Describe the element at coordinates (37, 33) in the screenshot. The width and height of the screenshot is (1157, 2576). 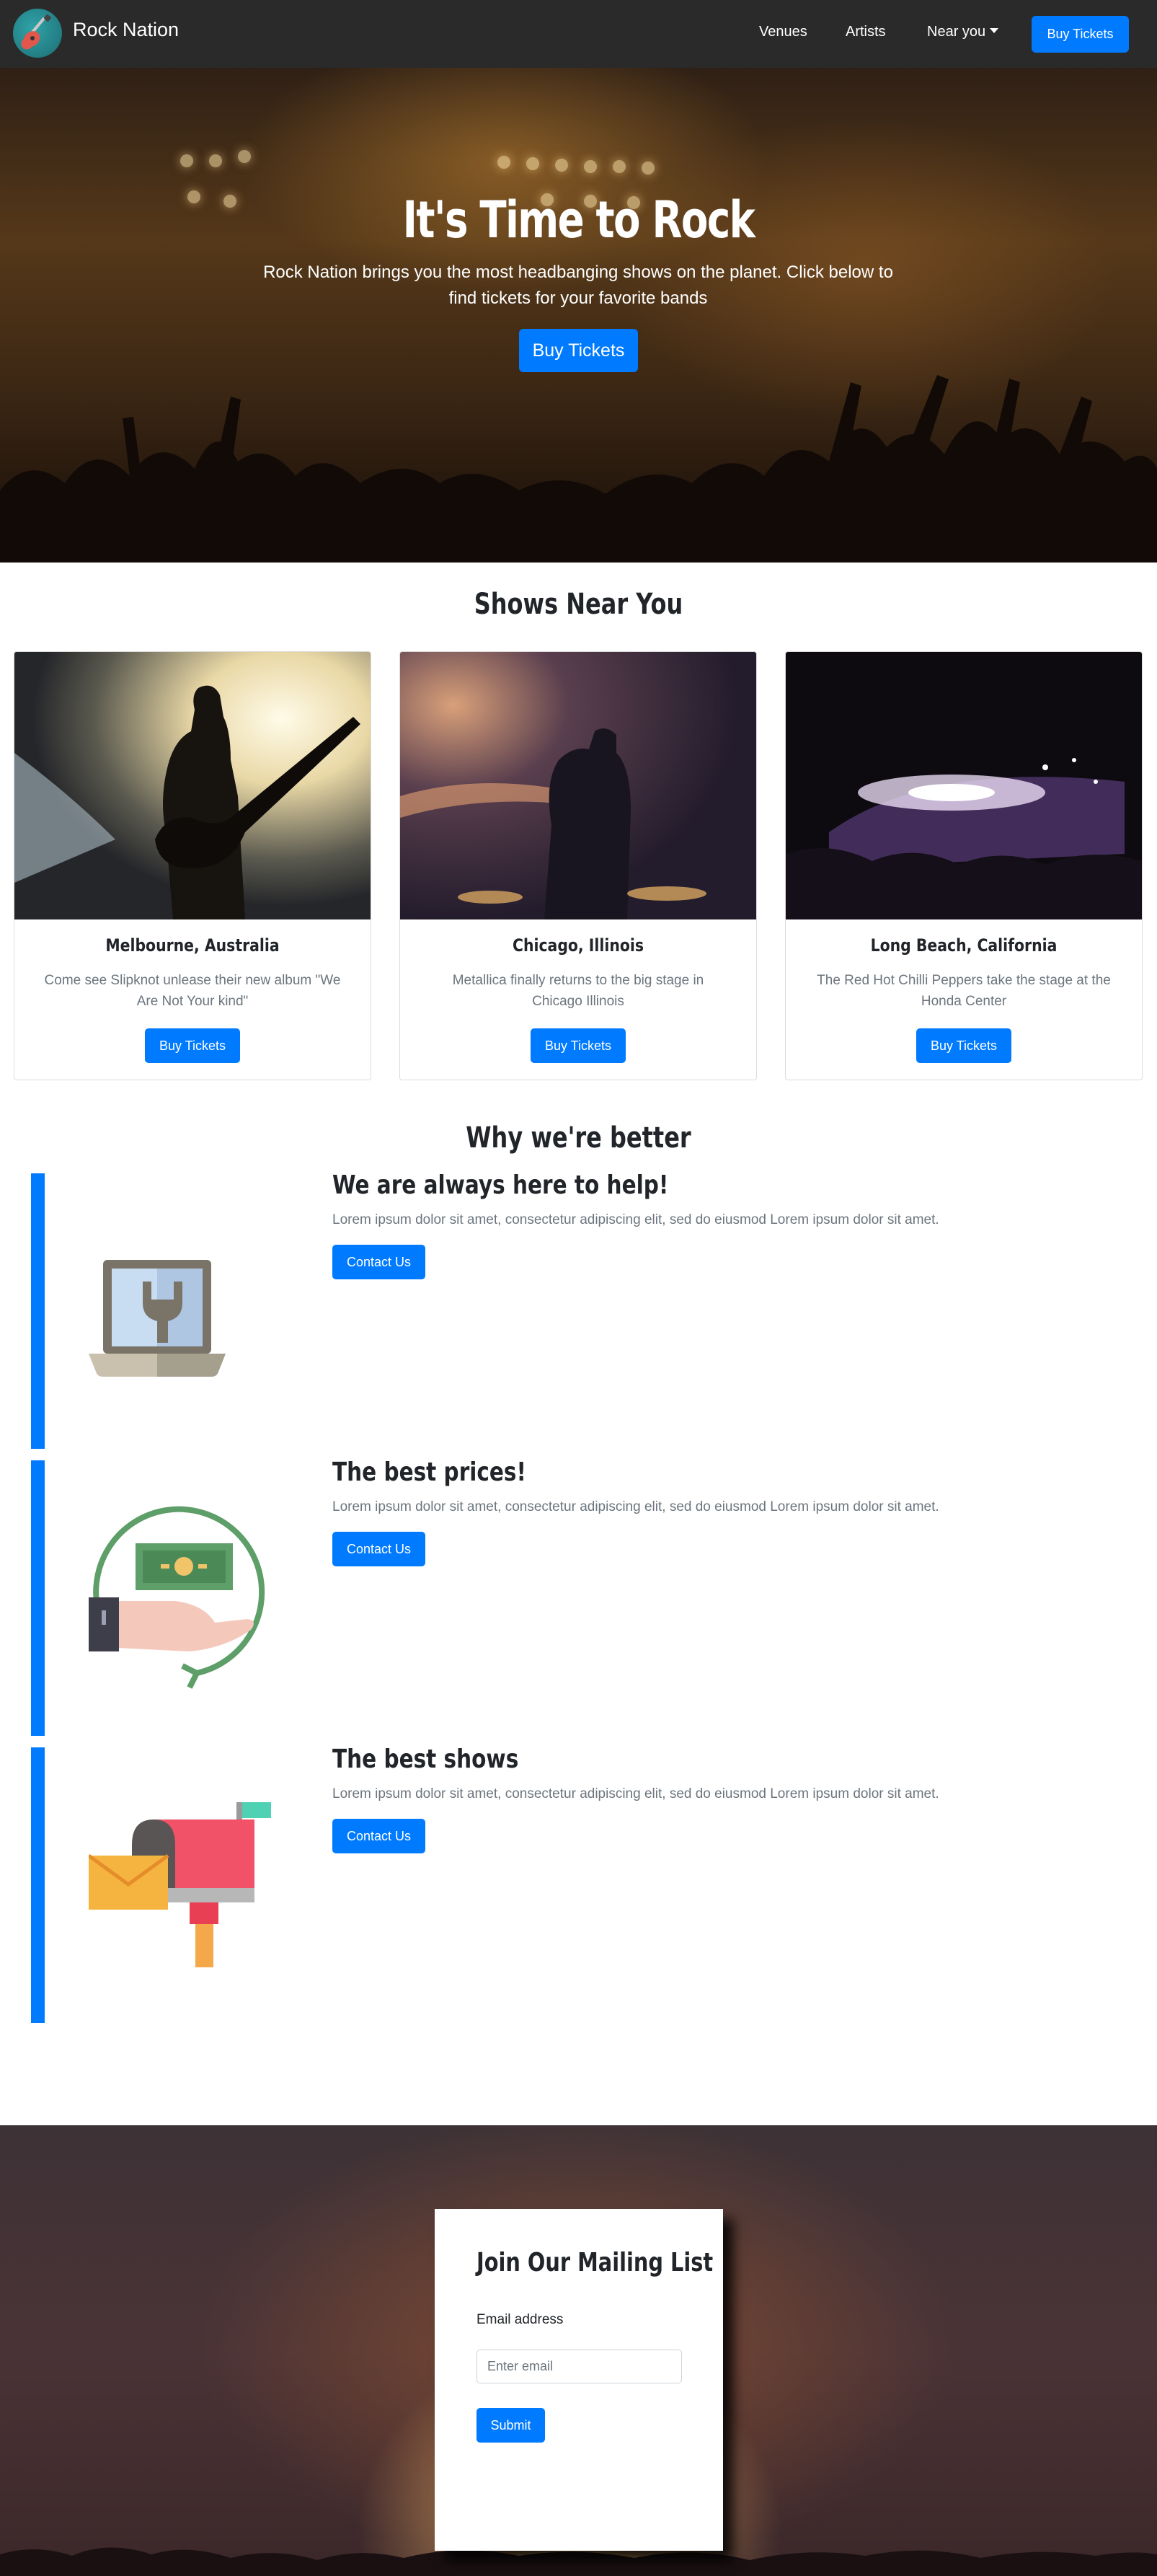
I see `guitar-logo-icon` at that location.